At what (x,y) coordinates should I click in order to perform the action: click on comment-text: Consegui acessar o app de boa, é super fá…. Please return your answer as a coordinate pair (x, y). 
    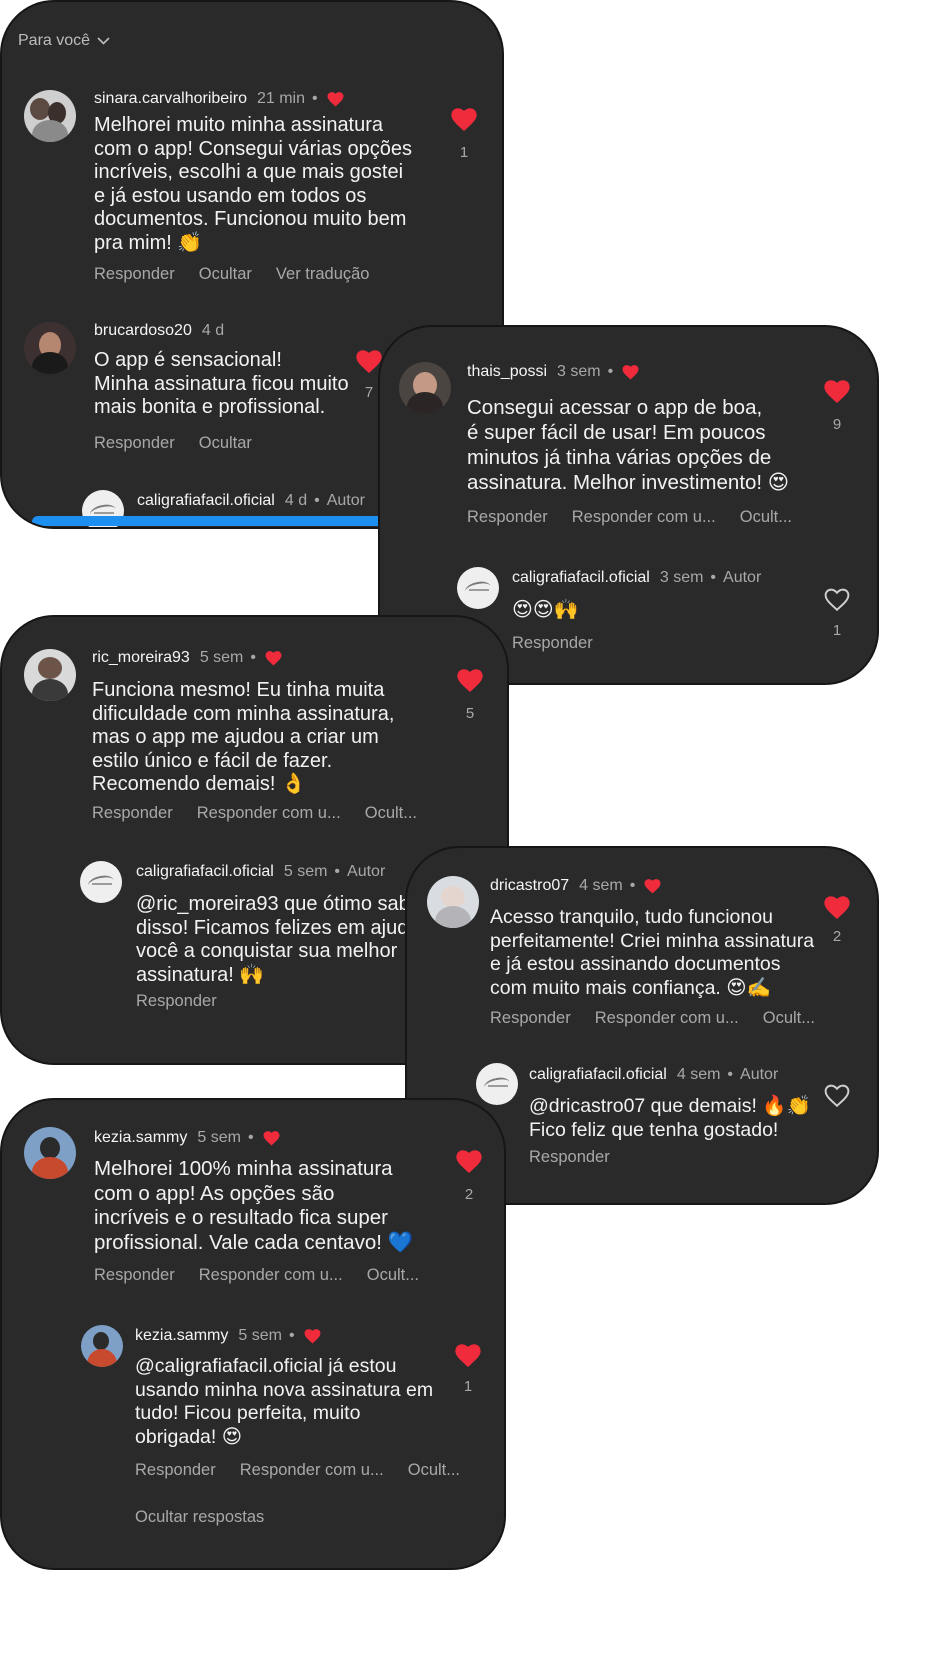
    Looking at the image, I should click on (628, 445).